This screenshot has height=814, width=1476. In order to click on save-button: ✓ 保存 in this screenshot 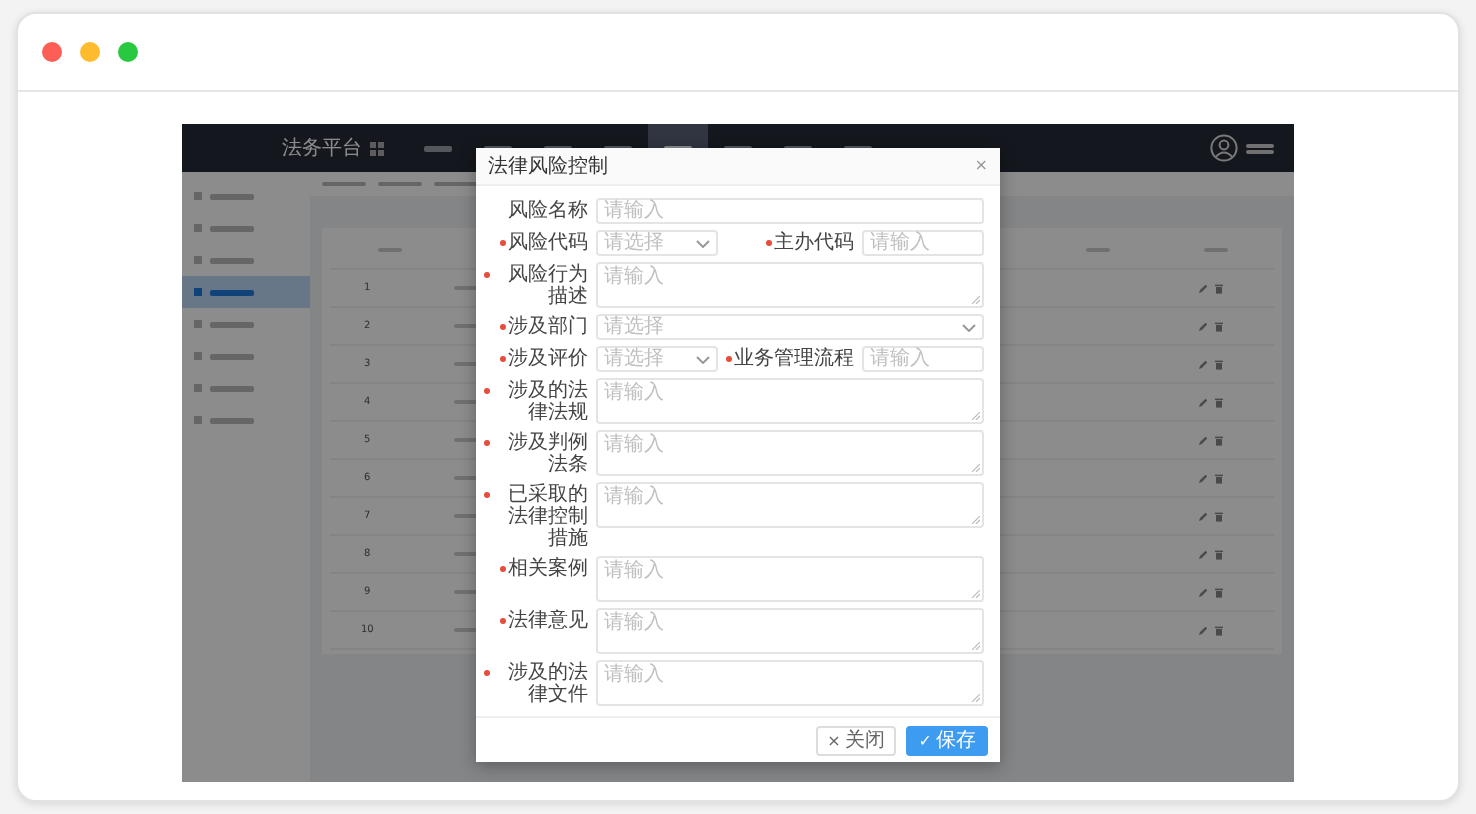, I will do `click(947, 740)`.